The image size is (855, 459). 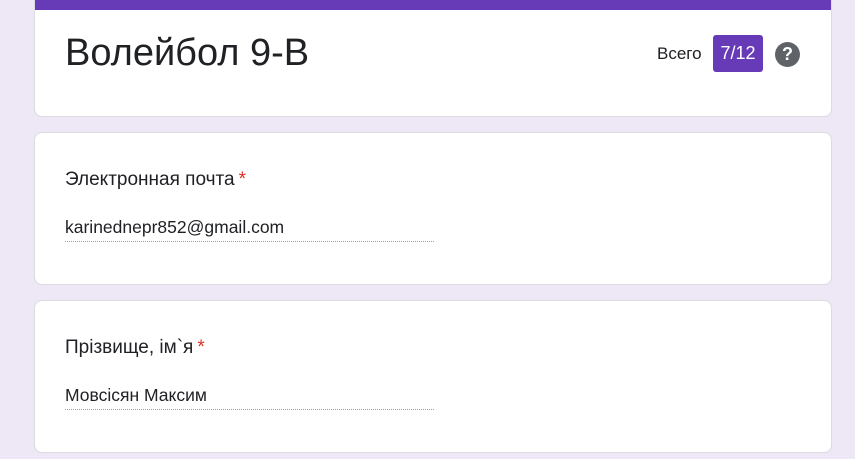 I want to click on email-answer: karinednepr852@gmail.com, so click(x=249, y=228).